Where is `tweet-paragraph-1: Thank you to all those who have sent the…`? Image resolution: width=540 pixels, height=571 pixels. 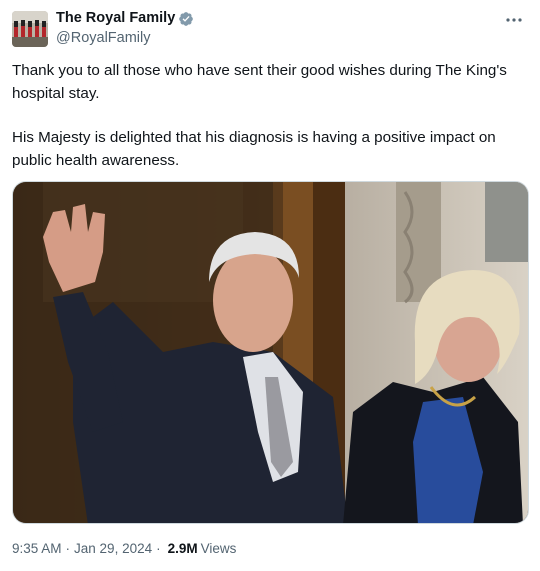 tweet-paragraph-1: Thank you to all those who have sent the… is located at coordinates (259, 82).